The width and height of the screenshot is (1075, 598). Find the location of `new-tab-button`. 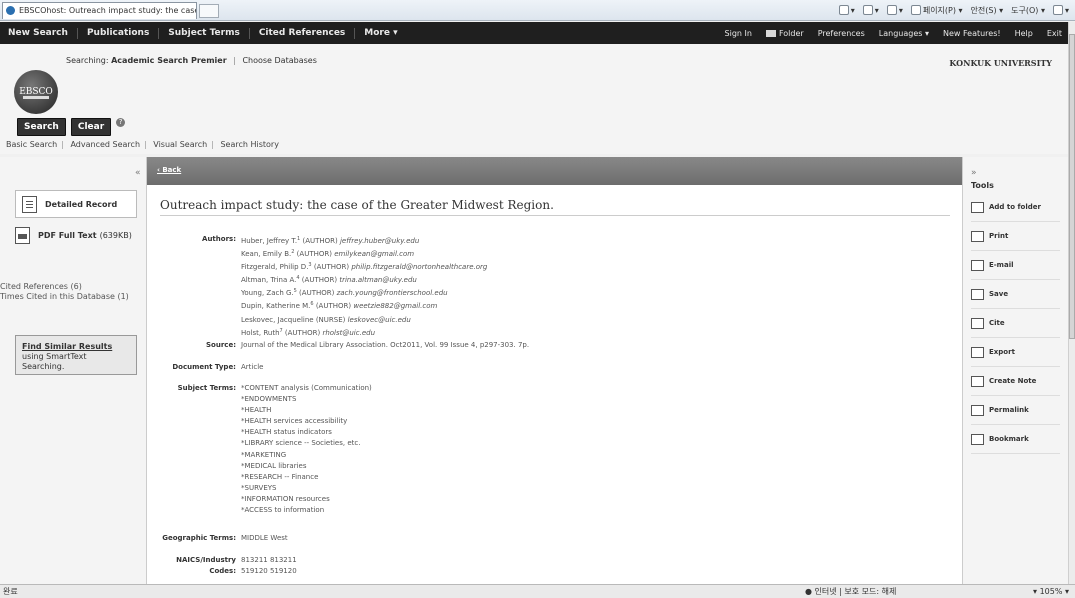

new-tab-button is located at coordinates (209, 11).